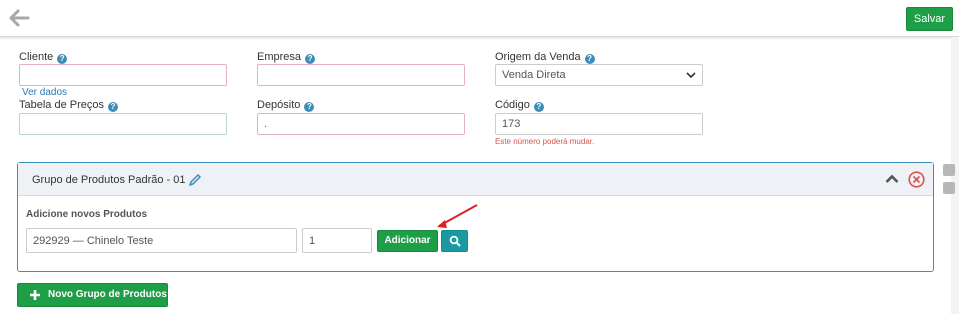 This screenshot has height=314, width=959. Describe the element at coordinates (279, 105) in the screenshot. I see `deposito-label-text: Depósito` at that location.